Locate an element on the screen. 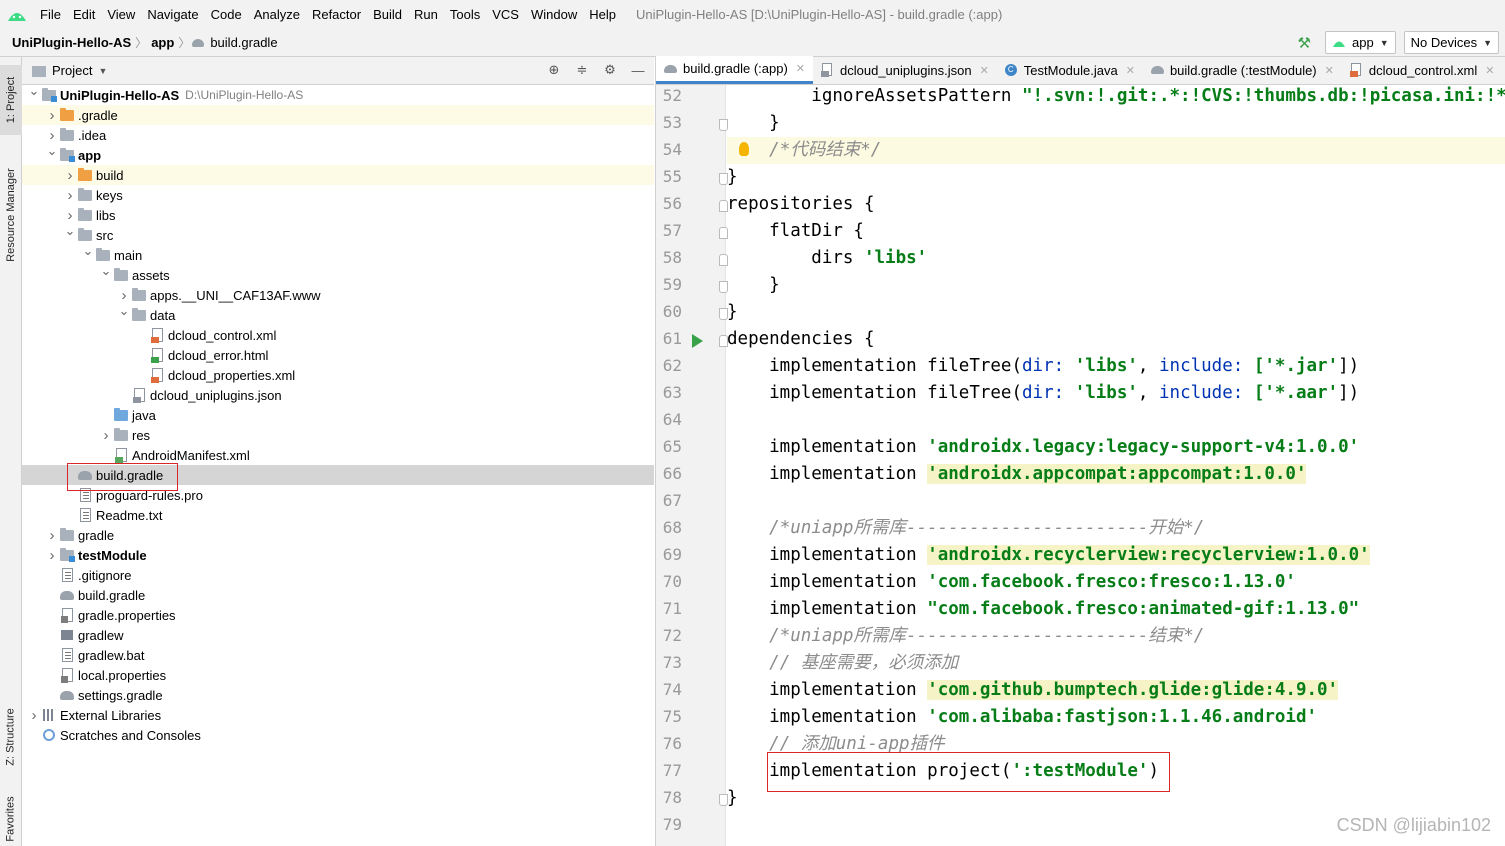  editor-tab: dcloud_uniplugins.json ✕ is located at coordinates (905, 70).